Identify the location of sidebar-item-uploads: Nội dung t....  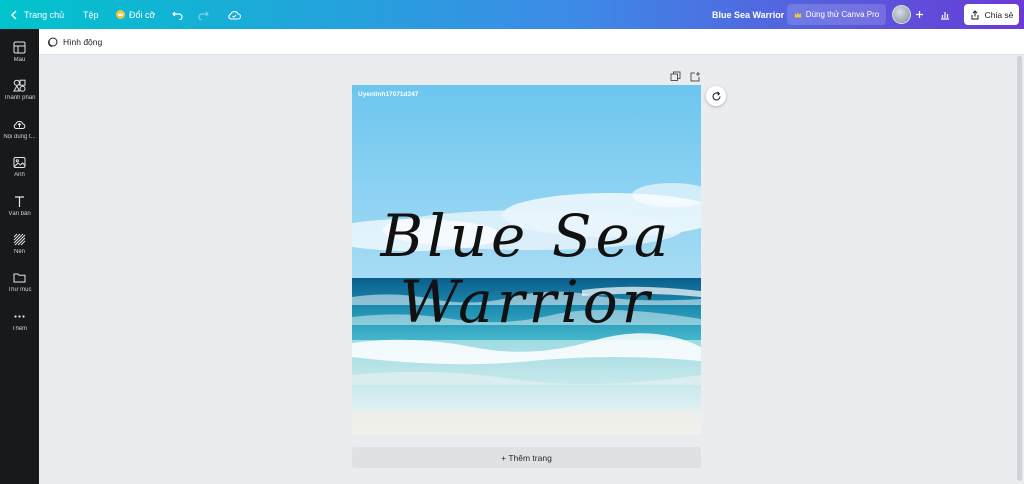
(19, 131).